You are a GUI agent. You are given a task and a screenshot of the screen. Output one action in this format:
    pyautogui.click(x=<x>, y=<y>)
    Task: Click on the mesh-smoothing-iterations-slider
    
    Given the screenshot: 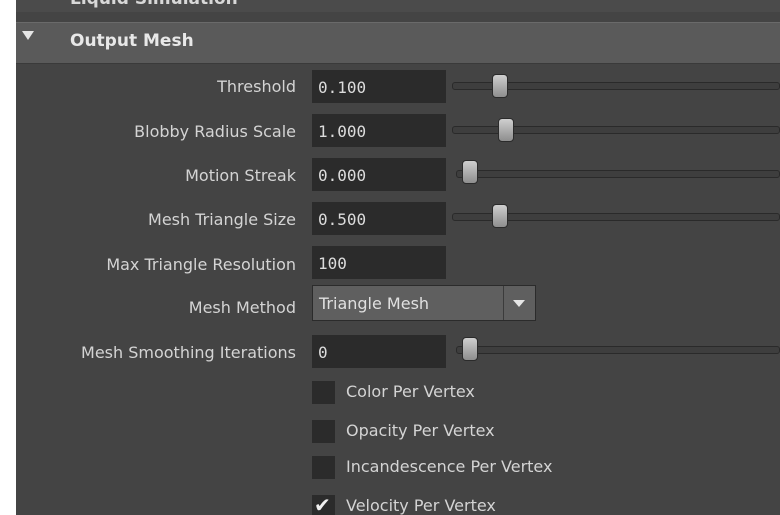 What is the action you would take?
    pyautogui.click(x=618, y=350)
    